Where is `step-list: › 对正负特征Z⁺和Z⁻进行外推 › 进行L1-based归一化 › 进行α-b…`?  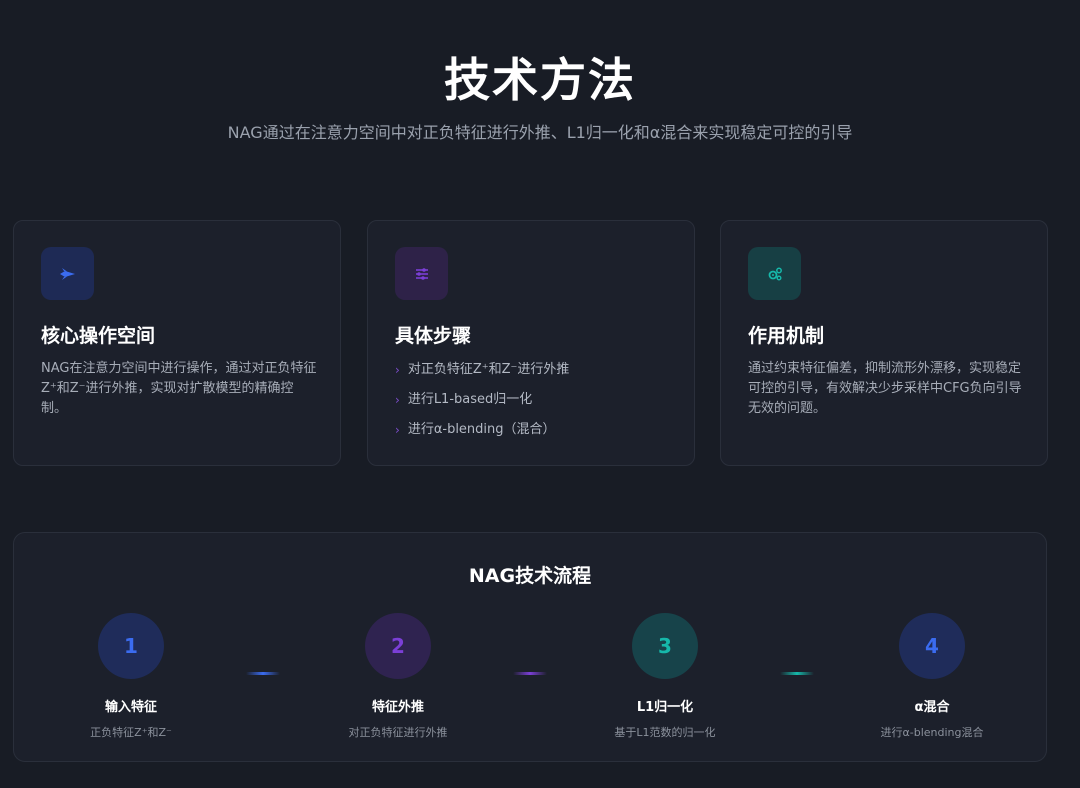 step-list: › 对正负特征Z⁺和Z⁻进行外推 › 进行L1-based归一化 › 进行α-b… is located at coordinates (482, 406).